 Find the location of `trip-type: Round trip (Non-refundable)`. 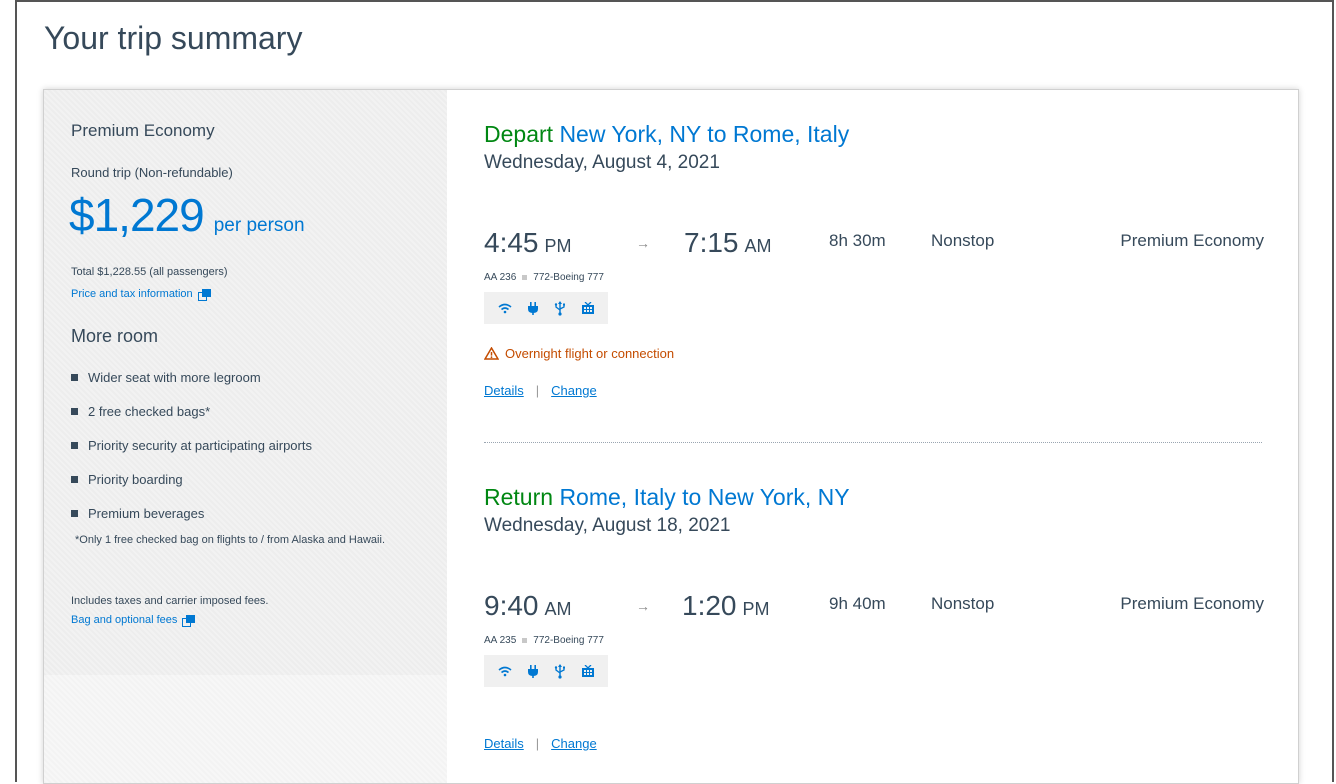

trip-type: Round trip (Non-refundable) is located at coordinates (152, 172).